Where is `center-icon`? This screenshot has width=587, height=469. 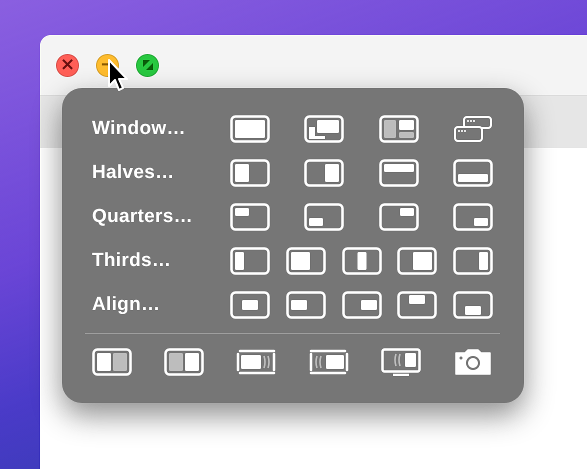
center-icon is located at coordinates (250, 305).